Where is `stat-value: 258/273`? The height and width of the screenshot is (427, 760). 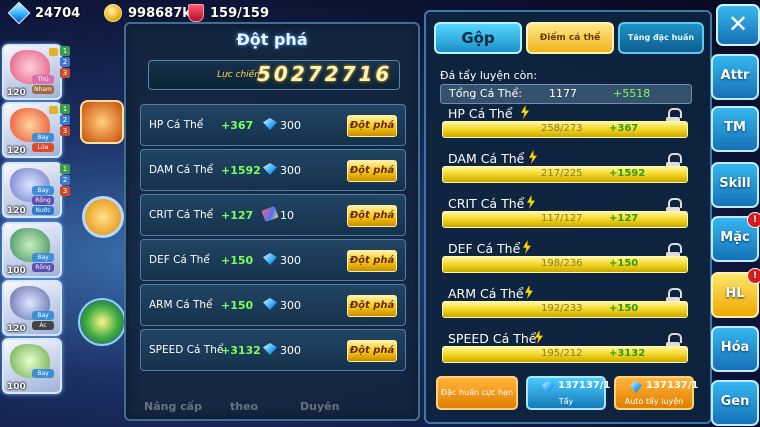 stat-value: 258/273 is located at coordinates (562, 128).